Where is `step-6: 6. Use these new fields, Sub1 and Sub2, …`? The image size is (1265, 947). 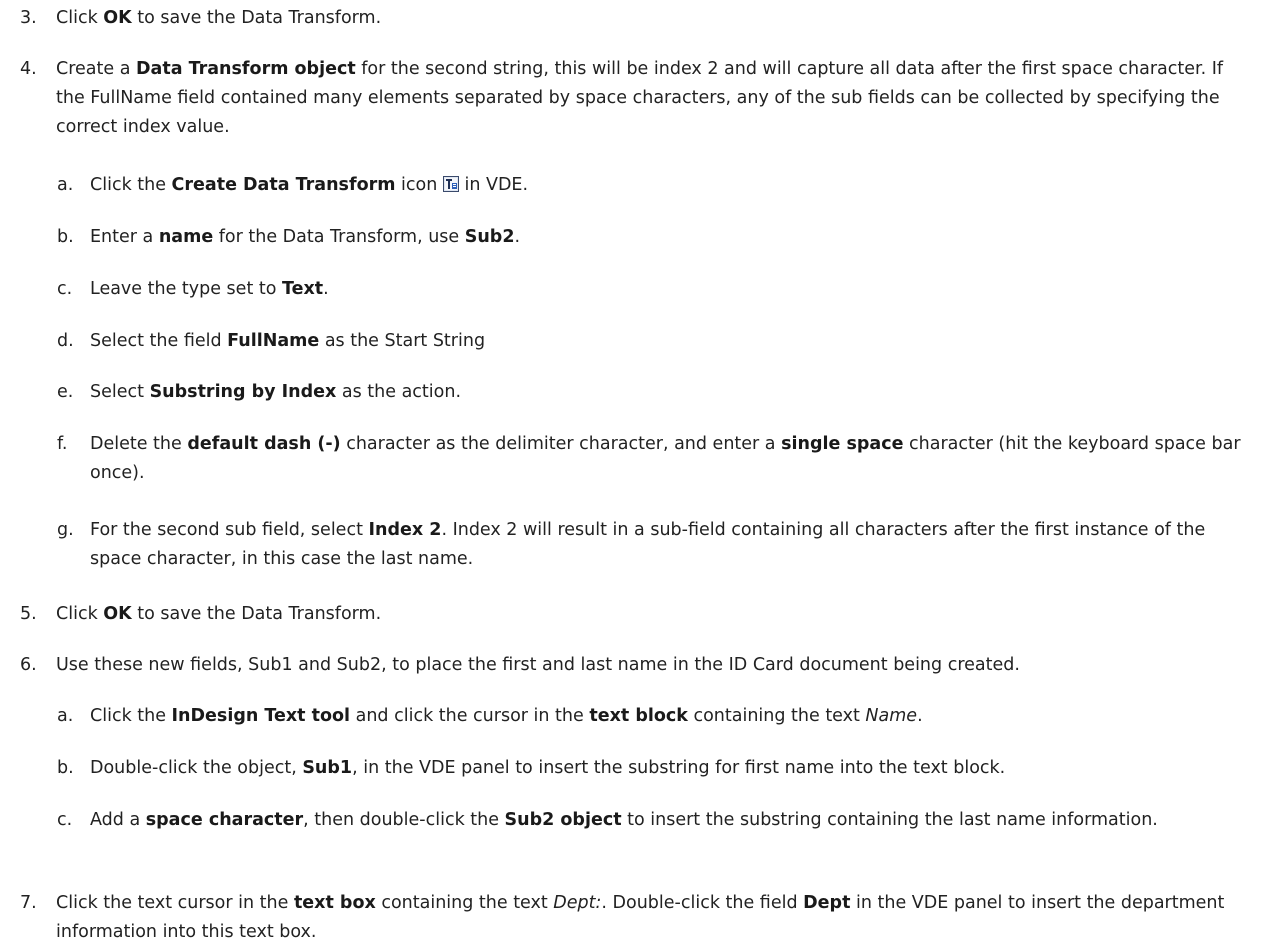
step-6: 6. Use these new fields, Sub1 and Sub2, … is located at coordinates (632, 665).